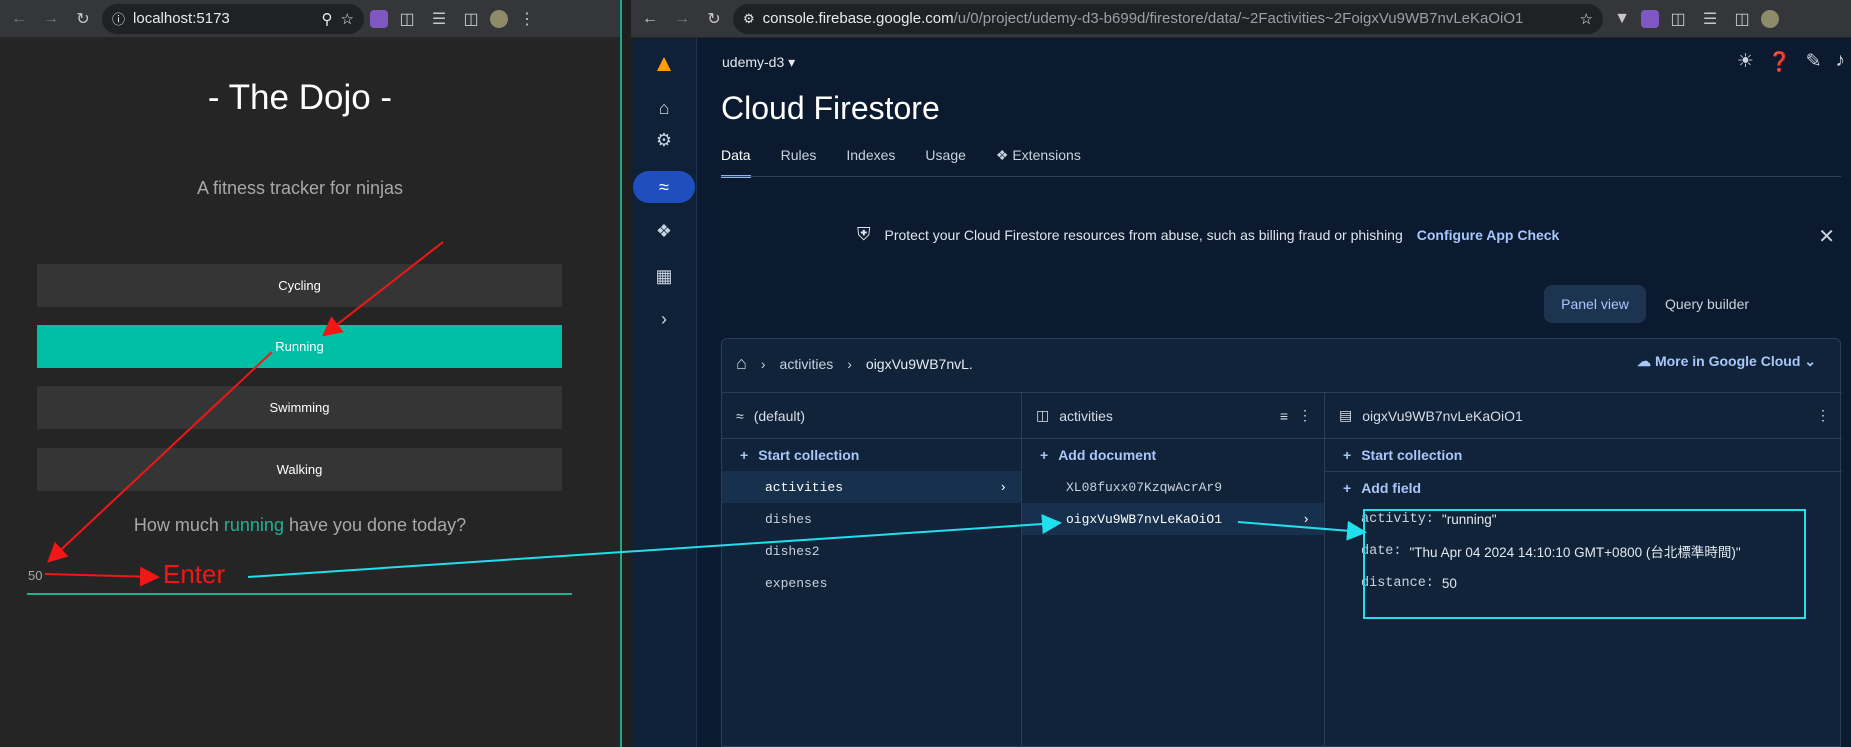 The image size is (1851, 747). I want to click on site-info-icon: ⓘ, so click(118, 18).